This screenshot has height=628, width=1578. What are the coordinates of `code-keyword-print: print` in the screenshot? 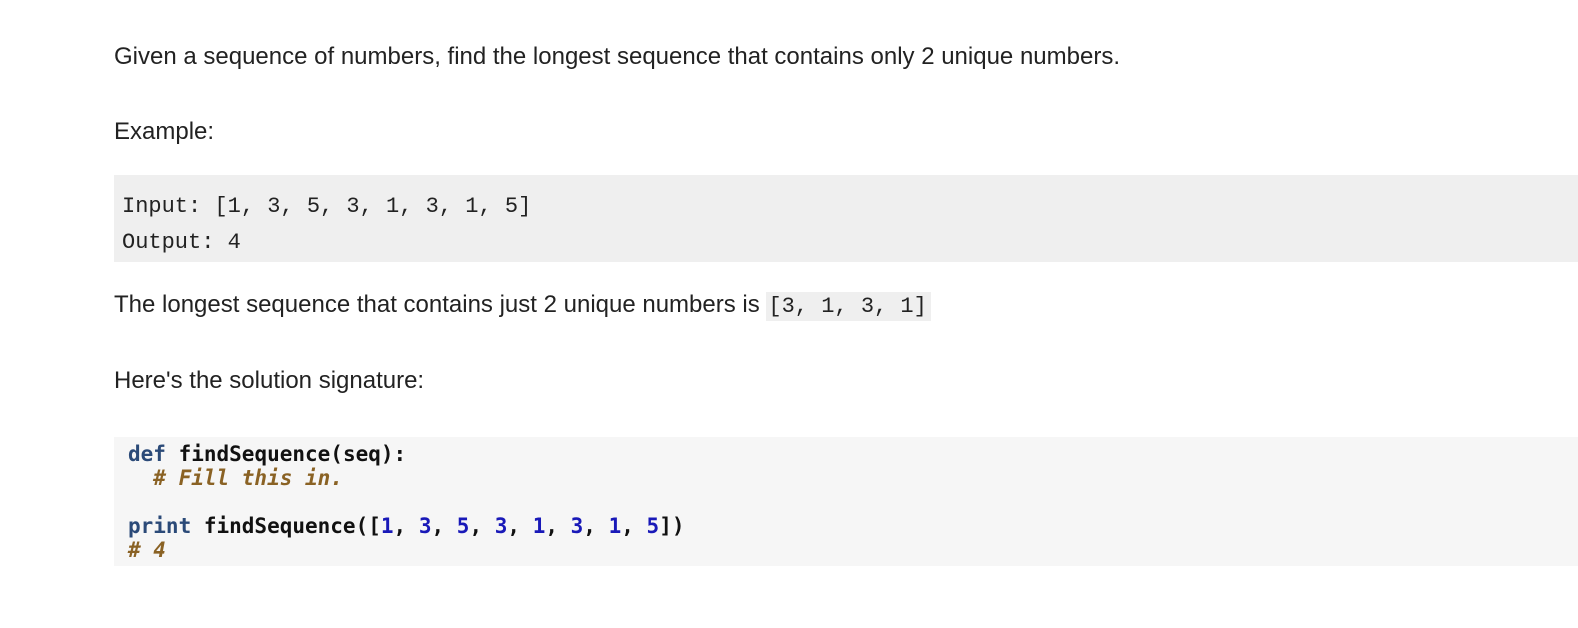 It's located at (160, 526).